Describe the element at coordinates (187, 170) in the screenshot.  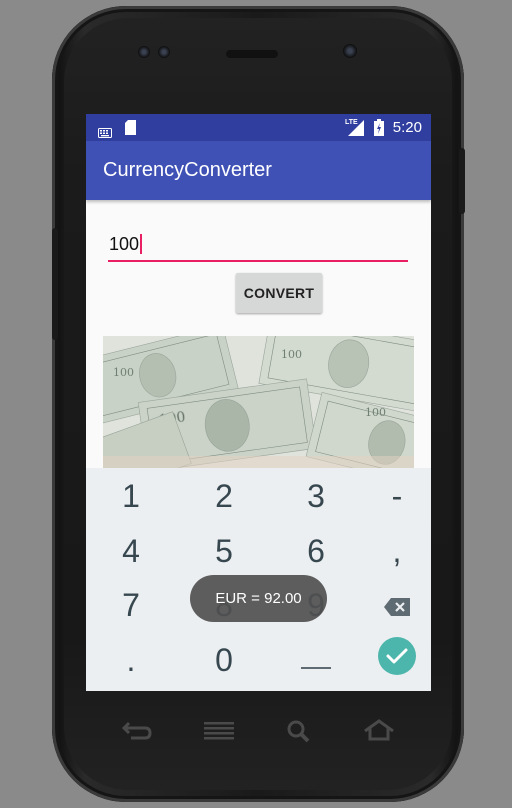
I see `app-title: CurrencyConverter` at that location.